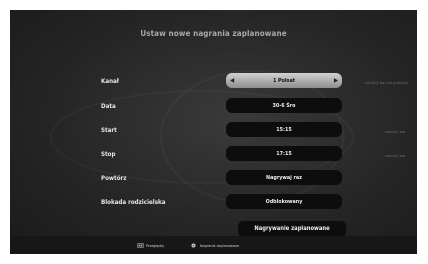  What do you see at coordinates (395, 131) in the screenshot?
I see `start-hint: naciśnij ◄ ►` at bounding box center [395, 131].